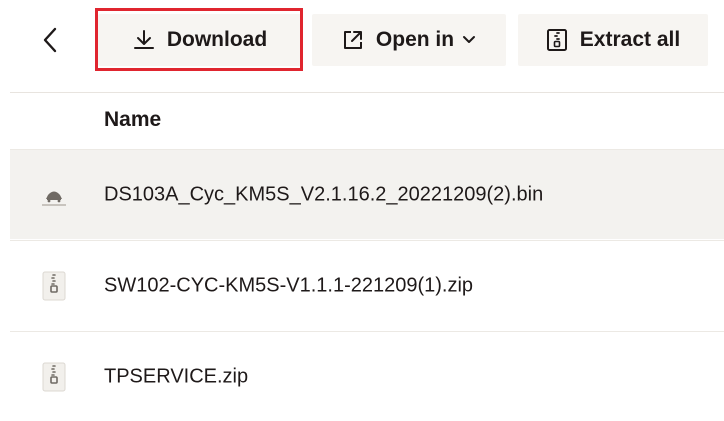 Image resolution: width=724 pixels, height=421 pixels. What do you see at coordinates (415, 39) in the screenshot?
I see `open-in-label: Open in` at bounding box center [415, 39].